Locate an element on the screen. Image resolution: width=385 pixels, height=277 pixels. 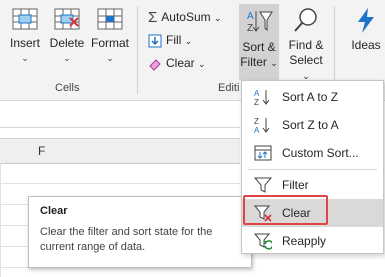
tooltip-title: Clear is located at coordinates (54, 211).